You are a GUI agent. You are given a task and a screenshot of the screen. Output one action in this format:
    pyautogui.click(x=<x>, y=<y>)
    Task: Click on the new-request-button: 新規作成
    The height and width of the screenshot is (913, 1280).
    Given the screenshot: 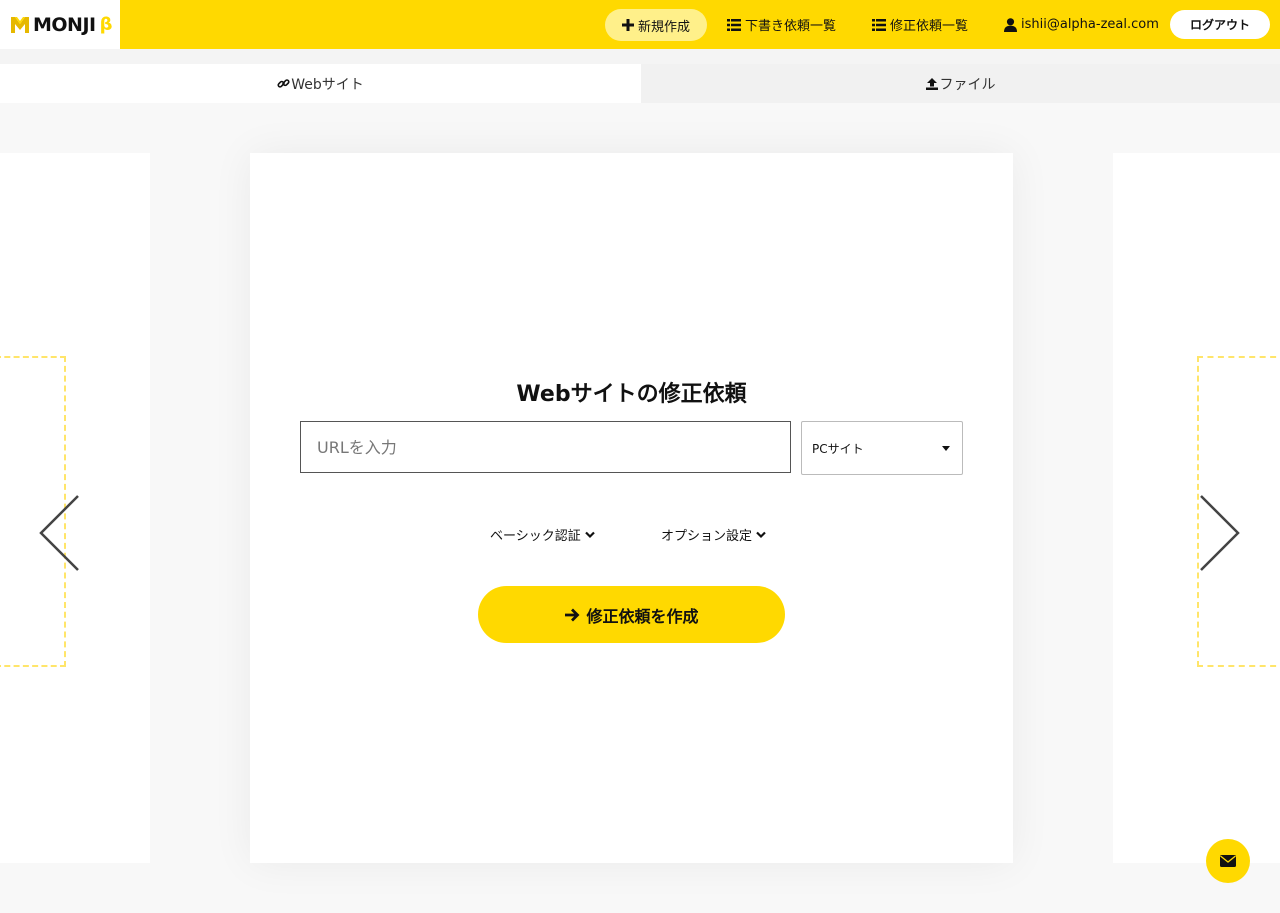 What is the action you would take?
    pyautogui.click(x=656, y=25)
    